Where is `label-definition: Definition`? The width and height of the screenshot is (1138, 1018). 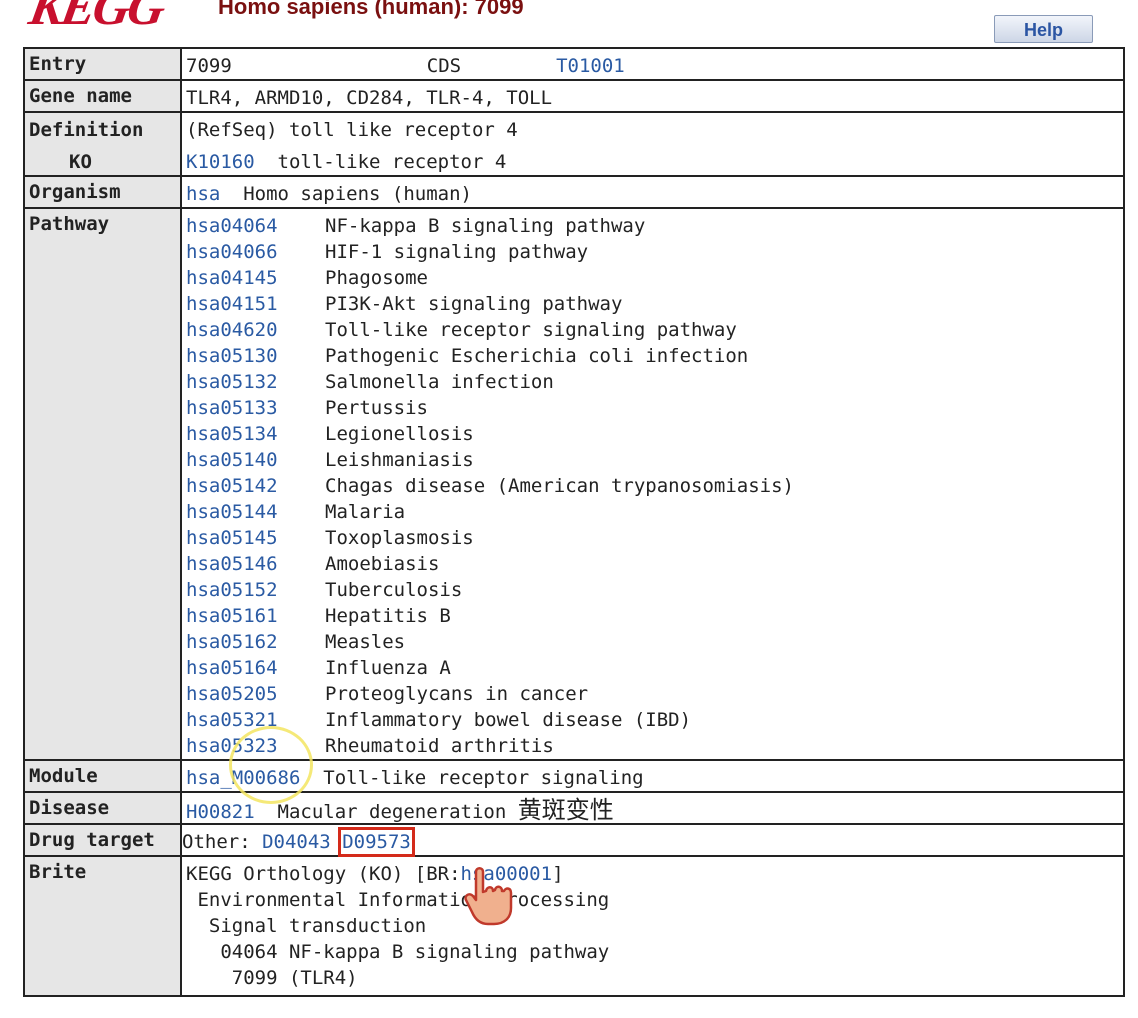 label-definition: Definition is located at coordinates (86, 130).